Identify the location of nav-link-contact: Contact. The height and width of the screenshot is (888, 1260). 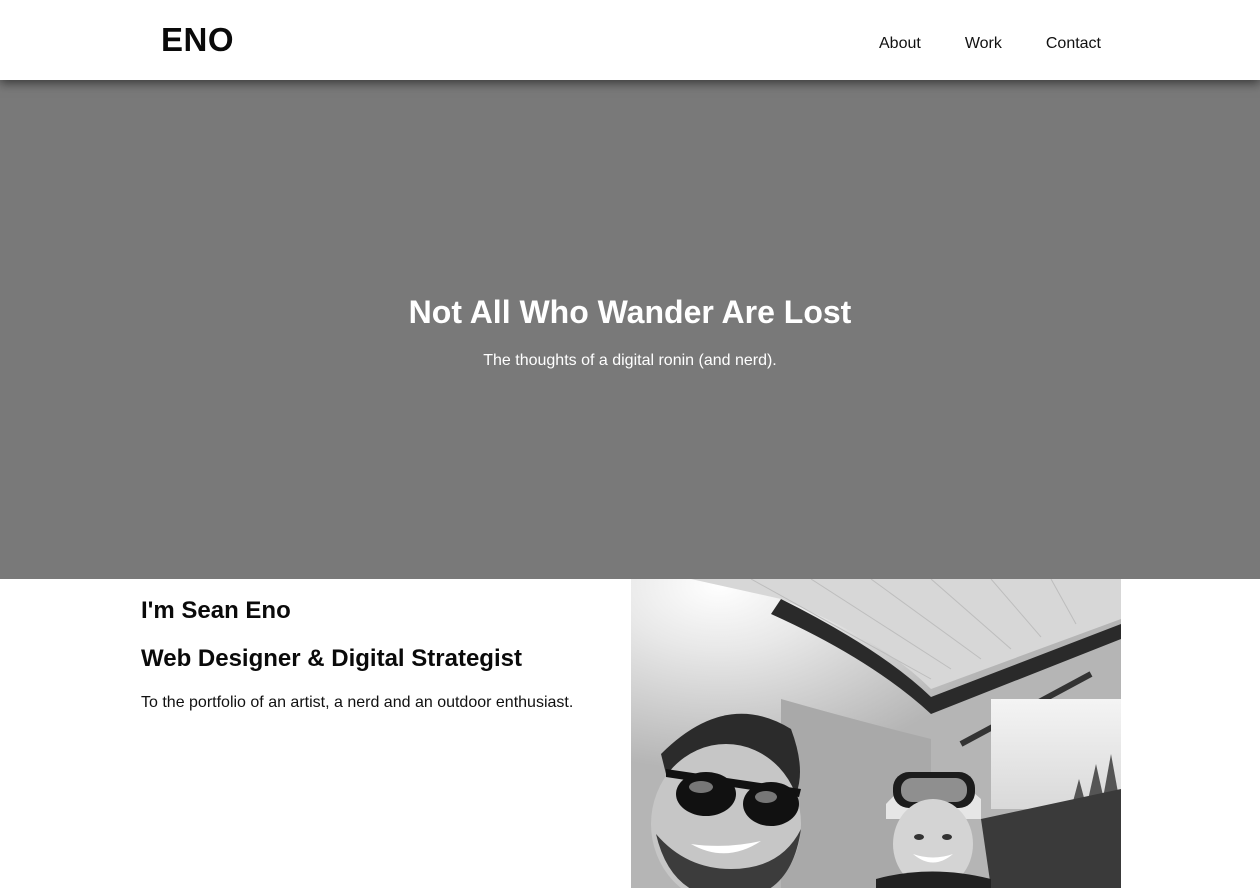
(1073, 44).